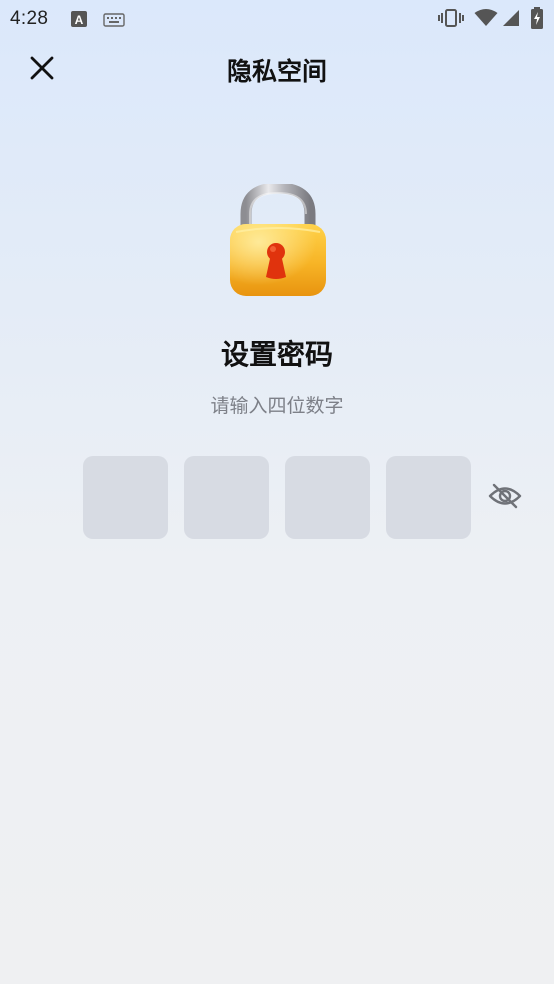 This screenshot has width=554, height=984. Describe the element at coordinates (278, 241) in the screenshot. I see `padlock-icon` at that location.